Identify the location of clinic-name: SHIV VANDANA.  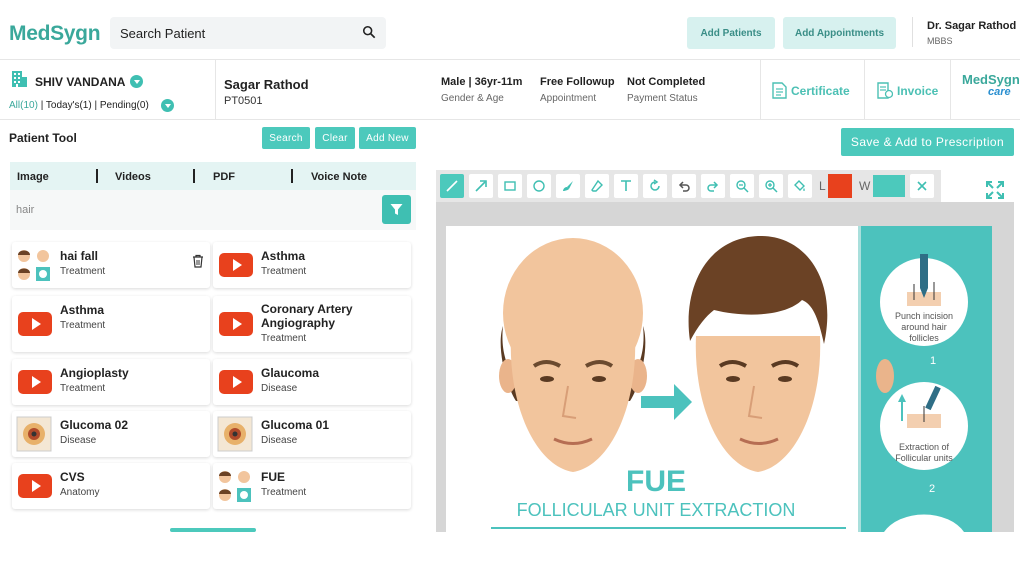
(80, 82).